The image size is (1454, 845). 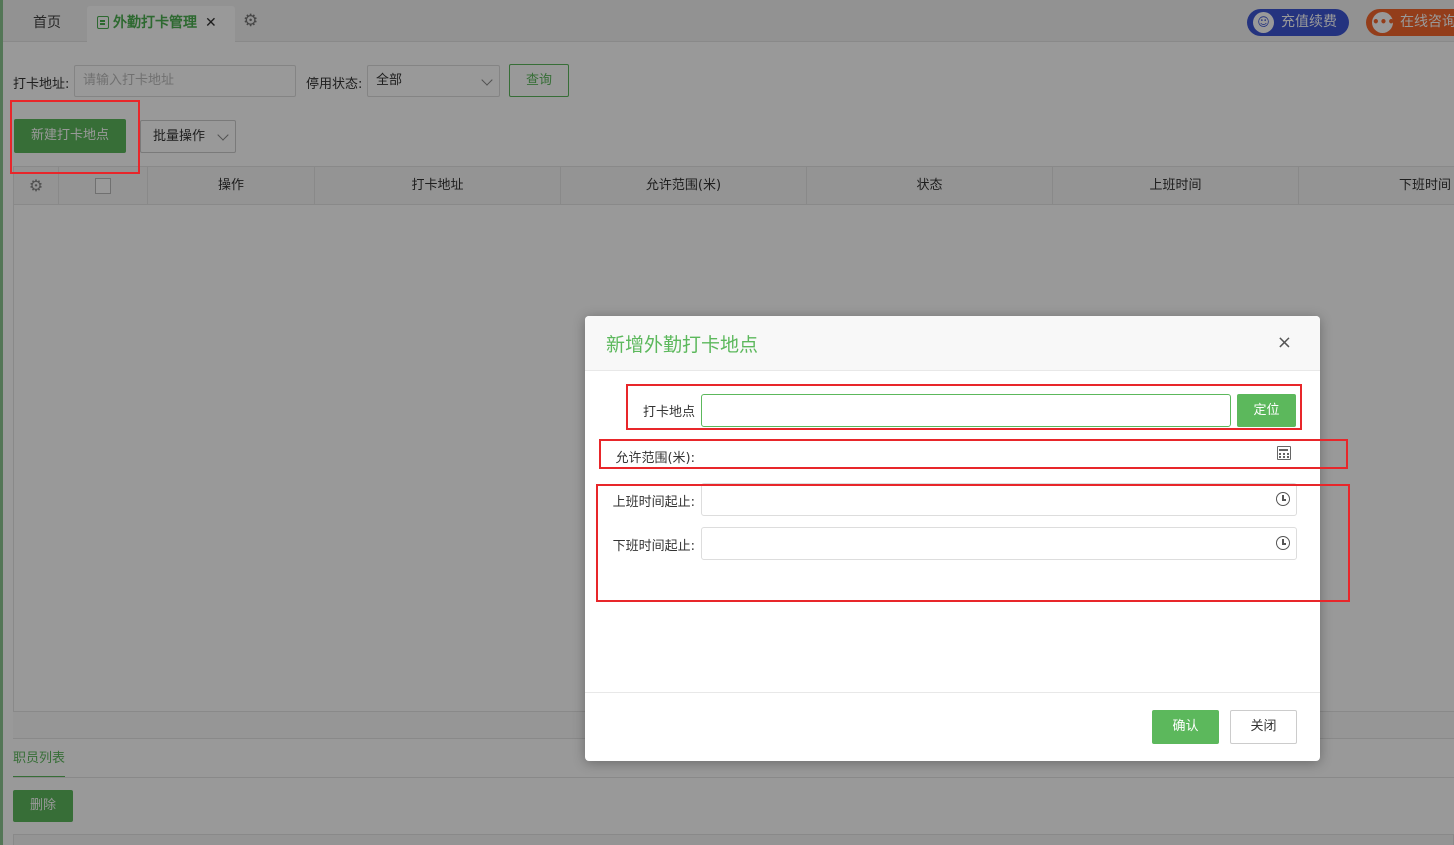 I want to click on close-icon: ×, so click(x=1284, y=342).